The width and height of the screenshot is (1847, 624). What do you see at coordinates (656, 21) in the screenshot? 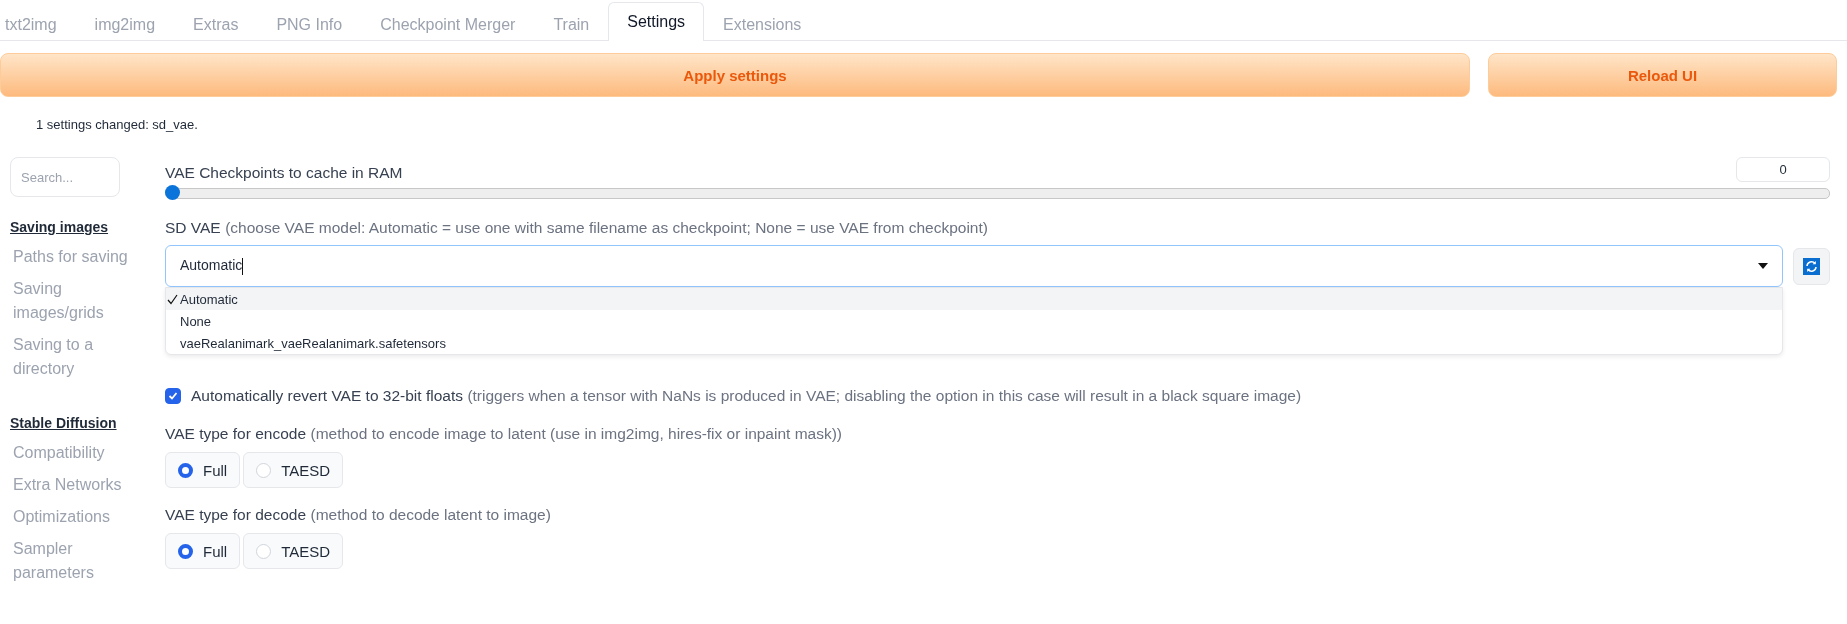
I see `tab: Settings` at bounding box center [656, 21].